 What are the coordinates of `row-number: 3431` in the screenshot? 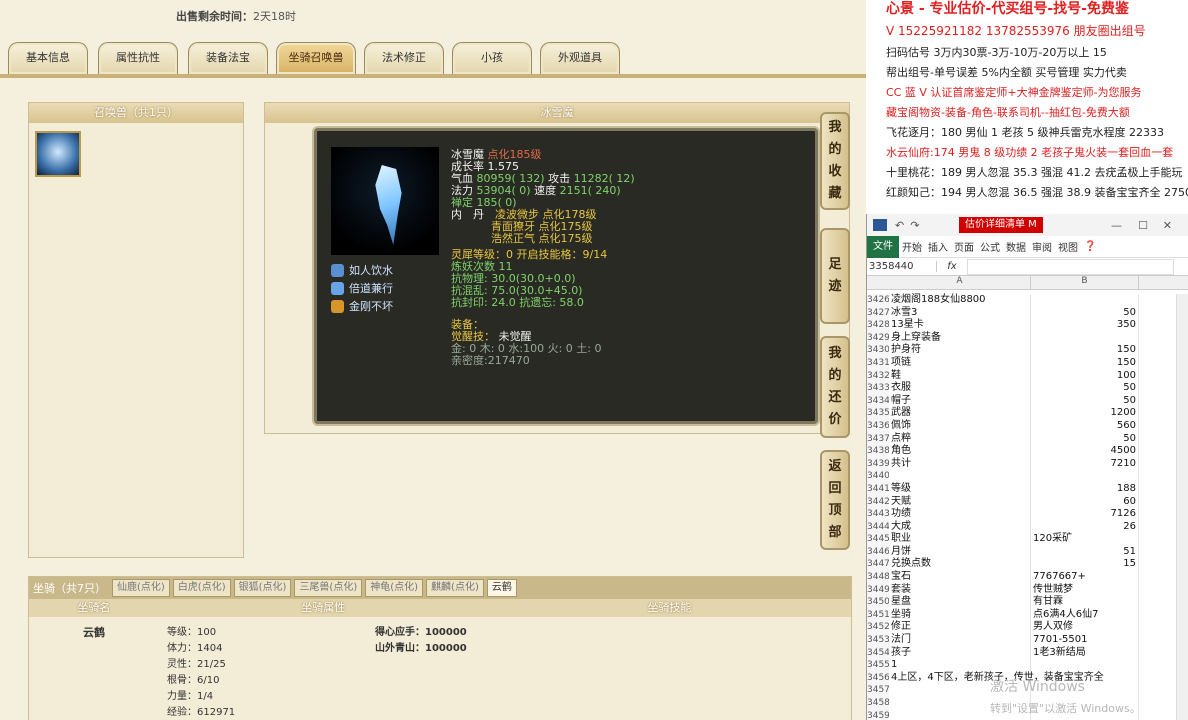 It's located at (878, 363).